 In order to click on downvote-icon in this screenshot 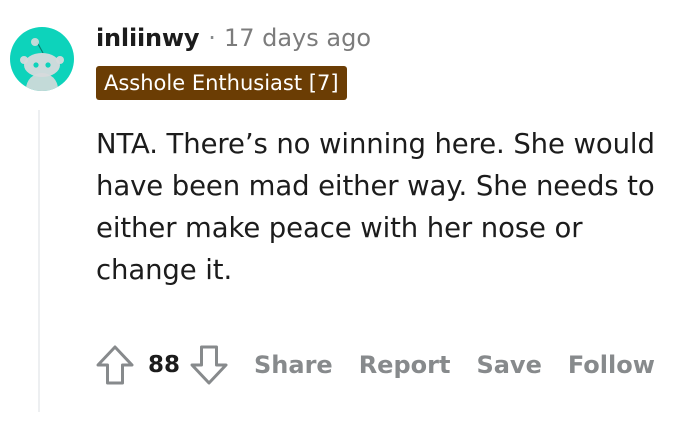, I will do `click(209, 365)`.